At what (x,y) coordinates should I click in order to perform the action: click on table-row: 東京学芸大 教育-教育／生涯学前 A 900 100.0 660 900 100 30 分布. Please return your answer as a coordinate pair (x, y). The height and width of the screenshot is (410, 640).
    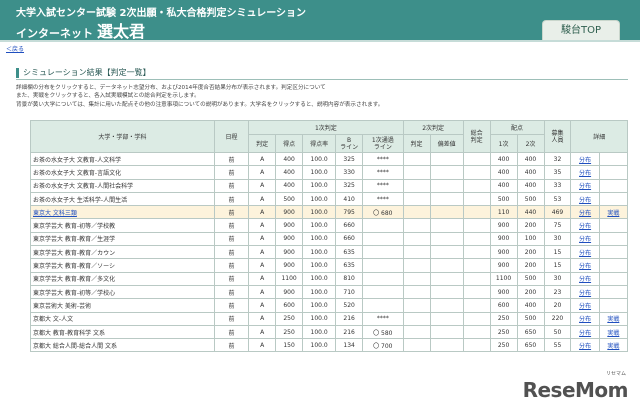
    Looking at the image, I should click on (329, 239).